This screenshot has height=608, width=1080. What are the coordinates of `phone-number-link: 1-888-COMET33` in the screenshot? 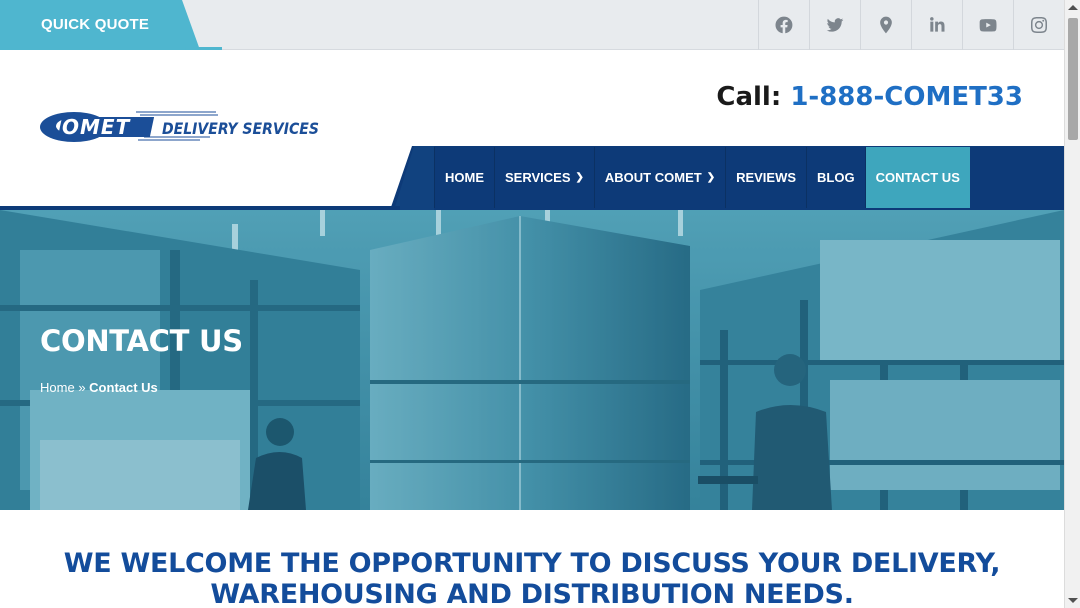 It's located at (906, 97).